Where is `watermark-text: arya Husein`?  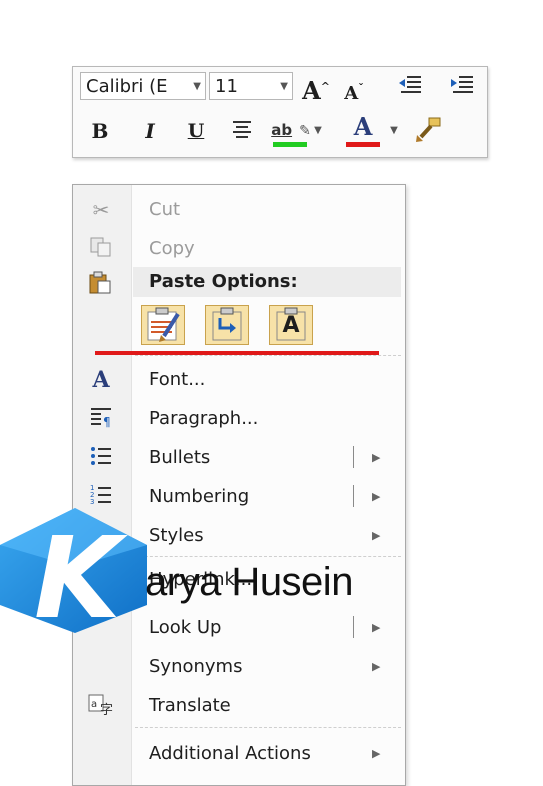
watermark-text: arya Husein is located at coordinates (249, 582).